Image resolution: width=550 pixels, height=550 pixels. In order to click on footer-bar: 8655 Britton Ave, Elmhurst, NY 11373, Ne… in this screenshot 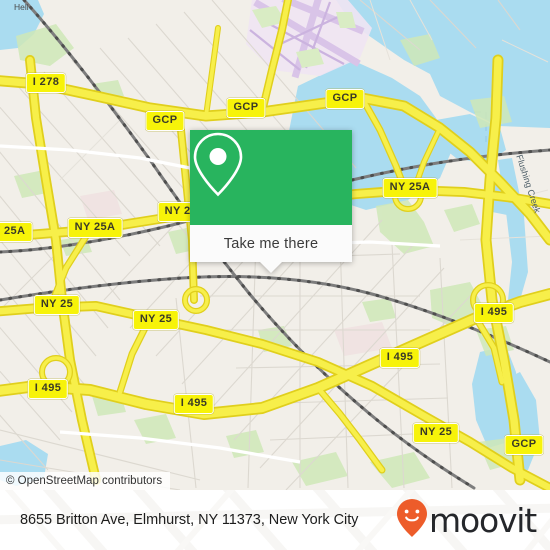, I will do `click(275, 520)`.